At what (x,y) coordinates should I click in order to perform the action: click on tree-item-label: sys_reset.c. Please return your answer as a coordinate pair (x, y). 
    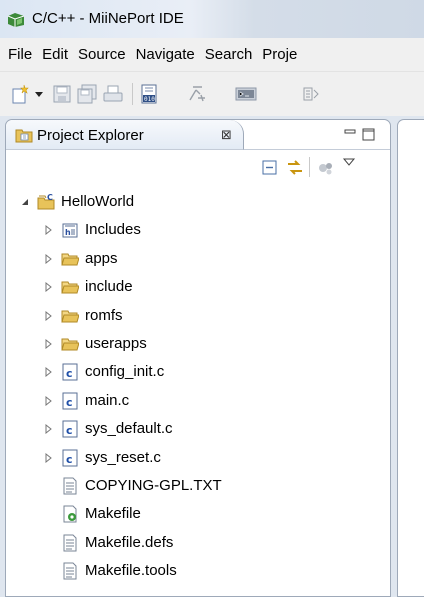
    Looking at the image, I should click on (123, 457).